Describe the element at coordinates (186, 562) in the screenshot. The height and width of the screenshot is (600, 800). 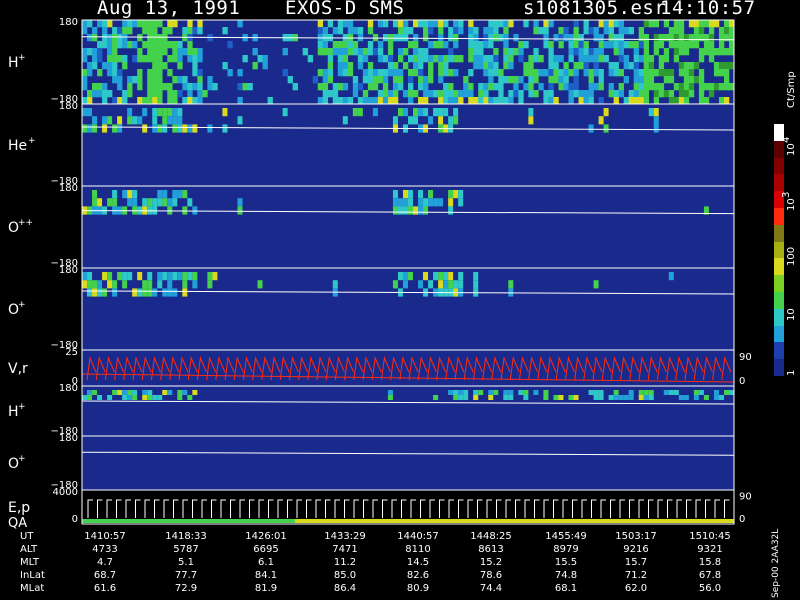
I see `axis-value: 5.1` at that location.